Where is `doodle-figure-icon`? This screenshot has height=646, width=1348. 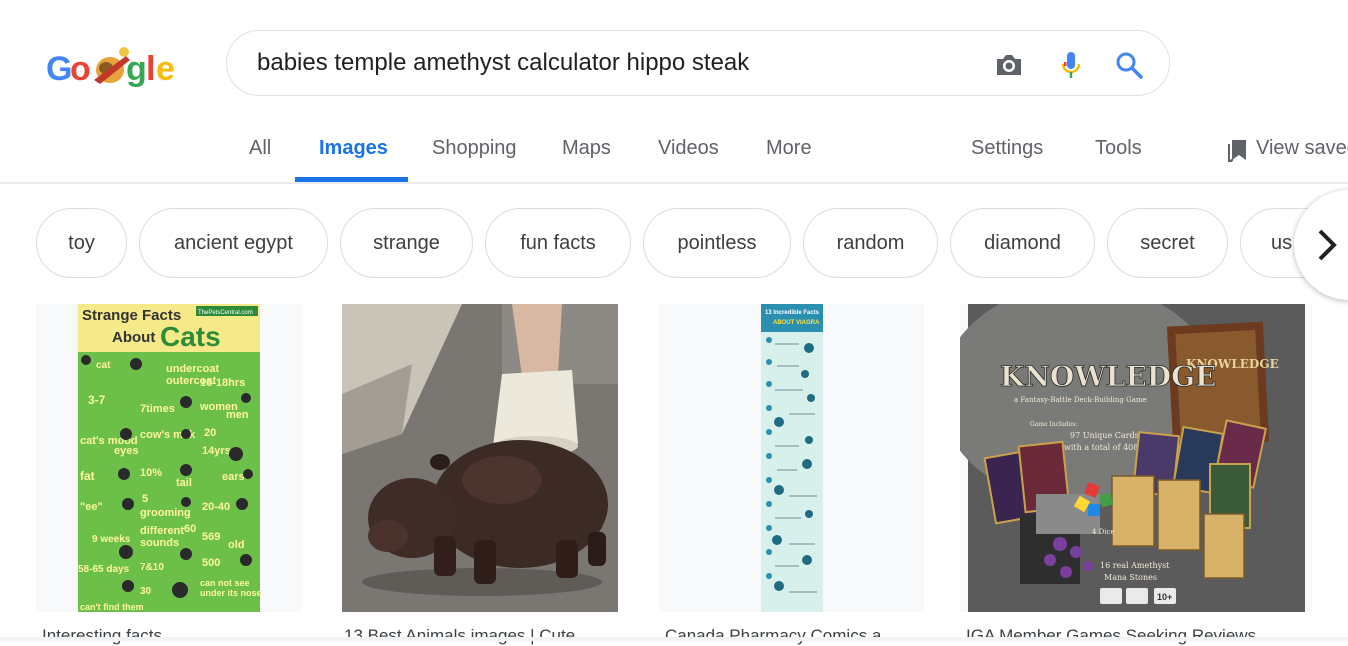 doodle-figure-icon is located at coordinates (112, 65).